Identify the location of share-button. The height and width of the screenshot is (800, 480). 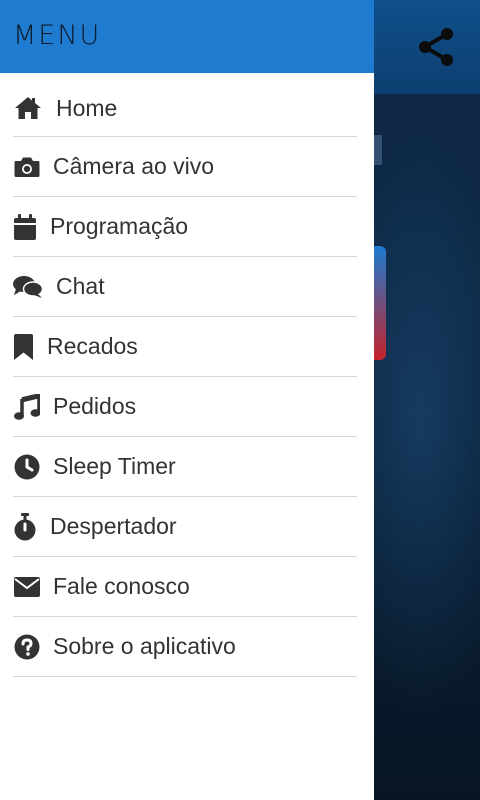
(436, 47).